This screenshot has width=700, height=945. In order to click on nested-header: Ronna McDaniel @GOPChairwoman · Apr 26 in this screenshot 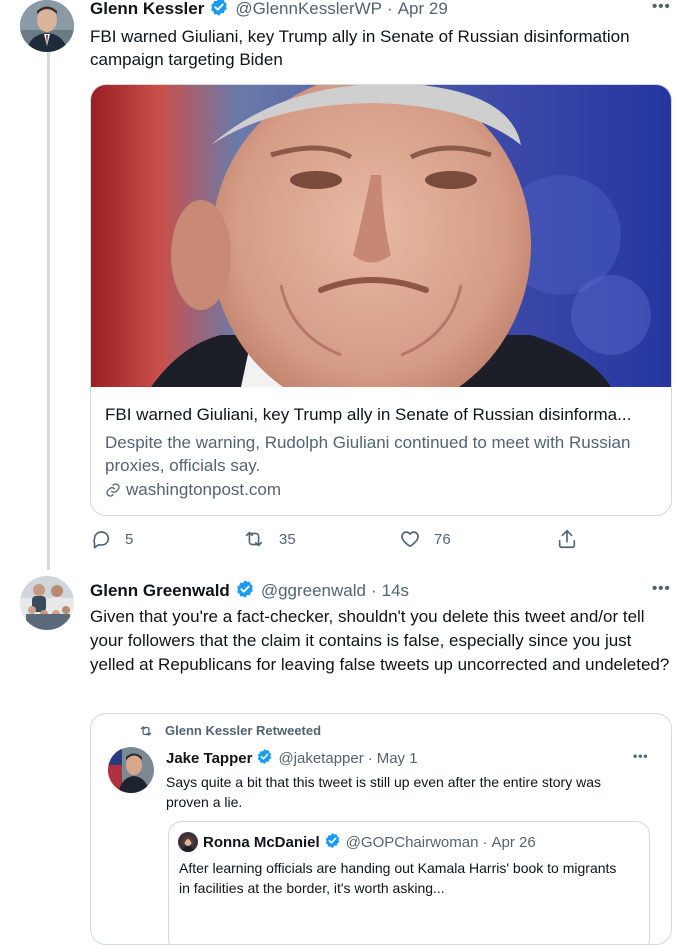, I will do `click(369, 842)`.